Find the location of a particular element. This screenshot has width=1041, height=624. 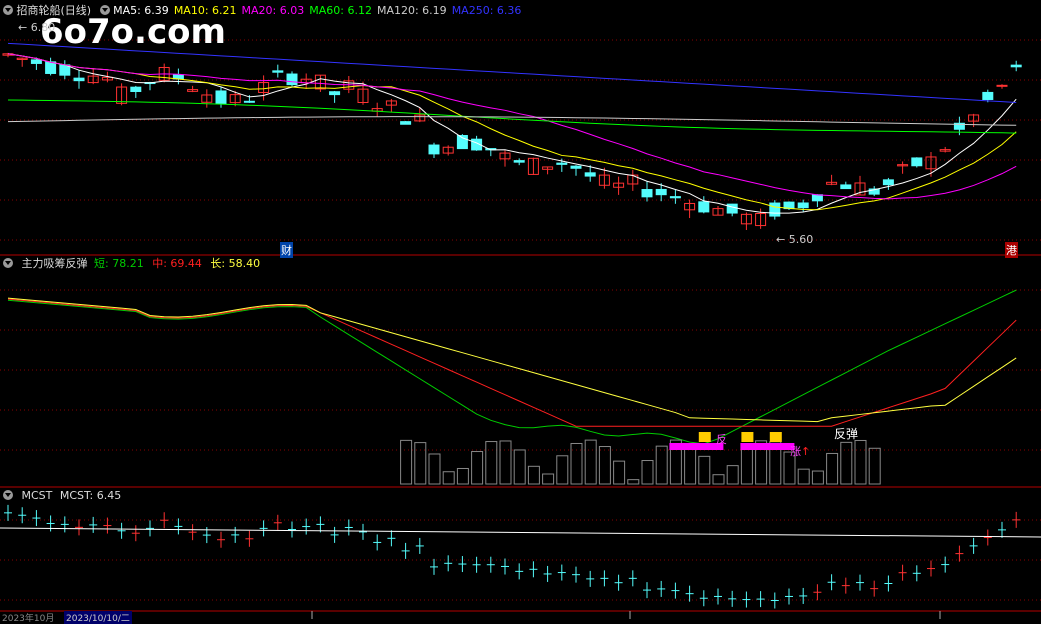

ma-legend-item: MA120: 6.19 is located at coordinates (411, 10).